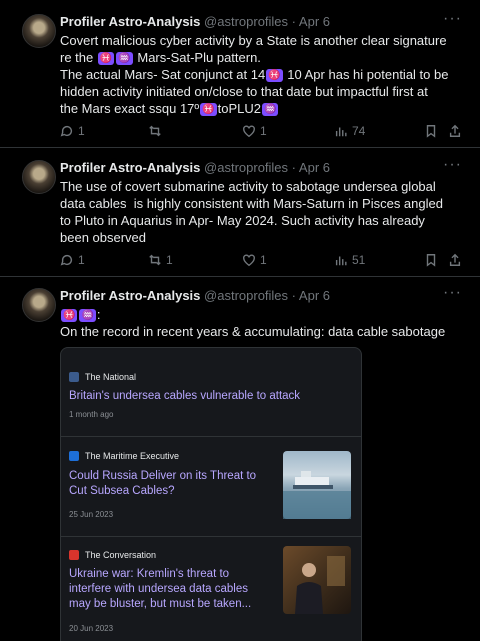 The width and height of the screenshot is (480, 641). Describe the element at coordinates (265, 57) in the screenshot. I see `tweet-line: re the ♓ ♒ Mars-Sat-Plu pattern.` at that location.